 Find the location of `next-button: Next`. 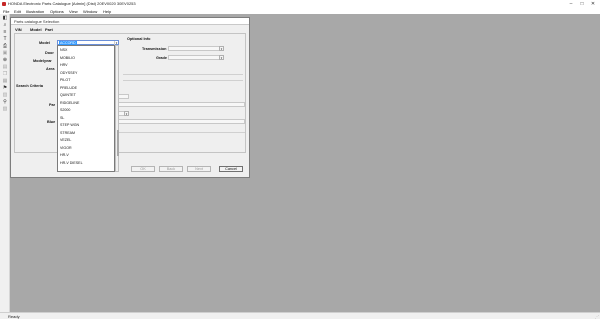

next-button: Next is located at coordinates (199, 169).